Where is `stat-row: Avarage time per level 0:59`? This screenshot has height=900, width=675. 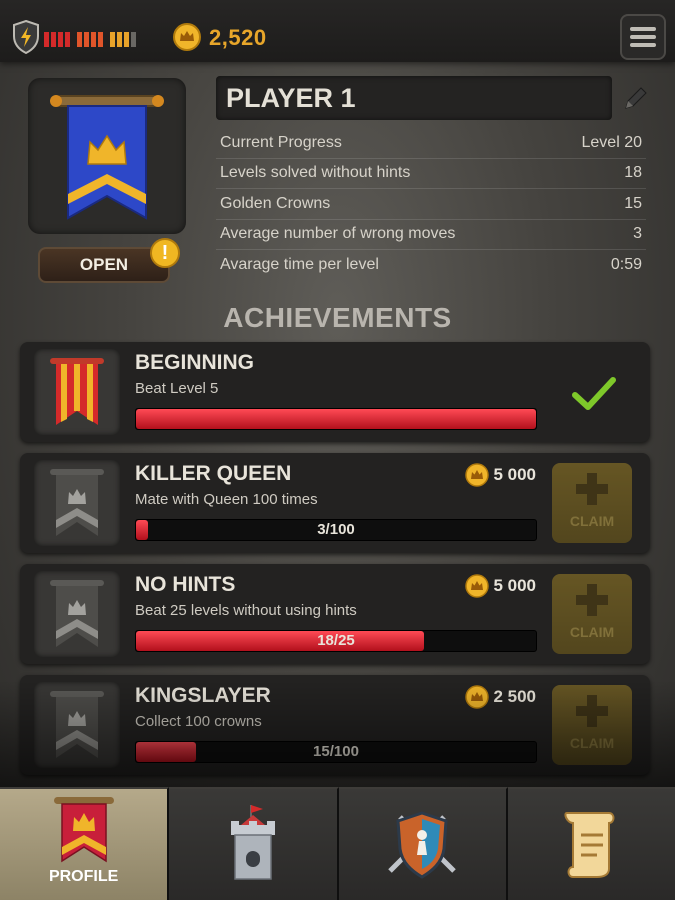
stat-row: Avarage time per level 0:59 is located at coordinates (431, 265).